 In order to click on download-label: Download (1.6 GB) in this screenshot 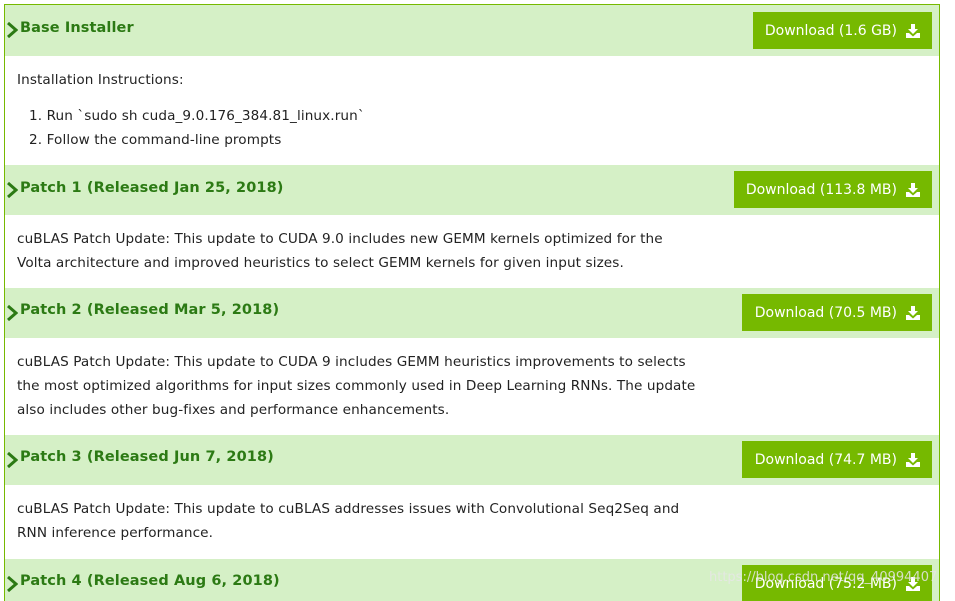, I will do `click(830, 30)`.